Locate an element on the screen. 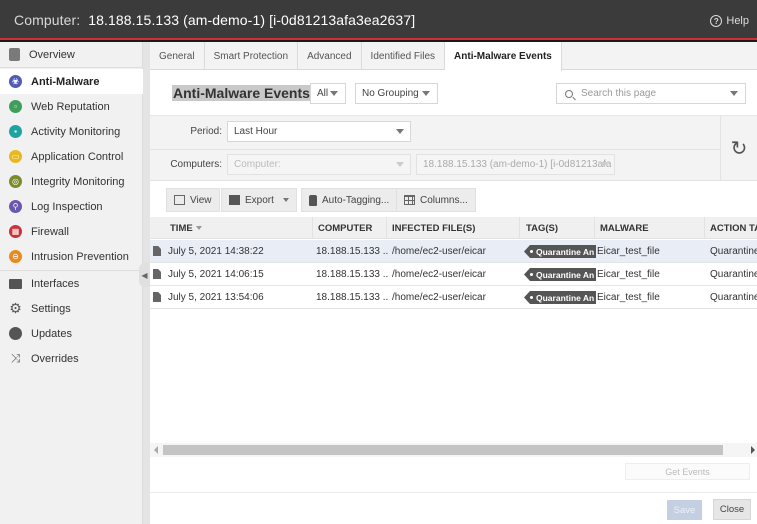 The height and width of the screenshot is (524, 757). integrity-monitoring-icon: ◎ is located at coordinates (15, 181).